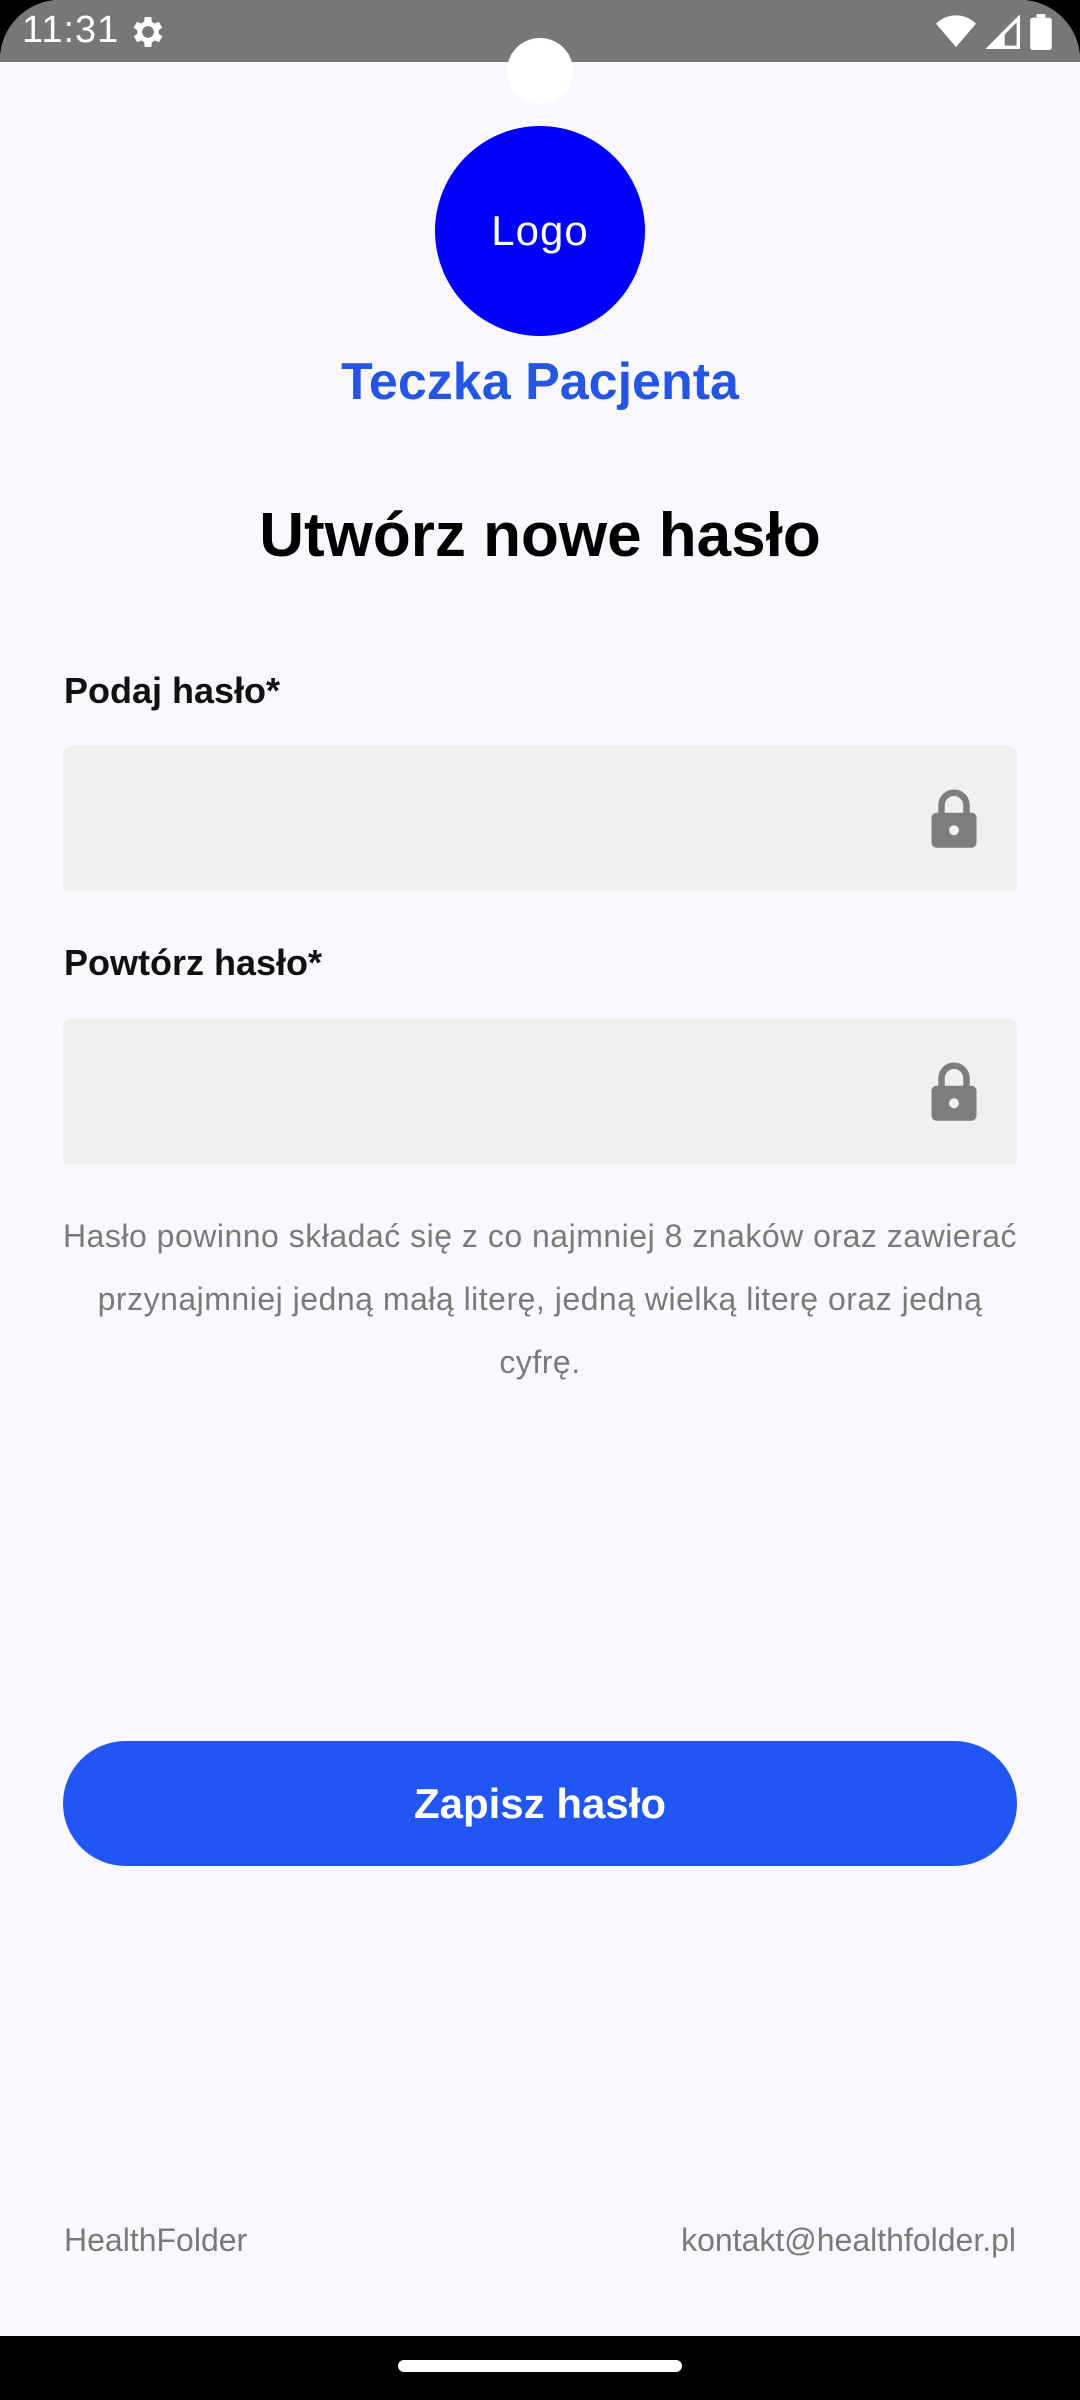  Describe the element at coordinates (148, 32) in the screenshot. I see `gear-icon` at that location.